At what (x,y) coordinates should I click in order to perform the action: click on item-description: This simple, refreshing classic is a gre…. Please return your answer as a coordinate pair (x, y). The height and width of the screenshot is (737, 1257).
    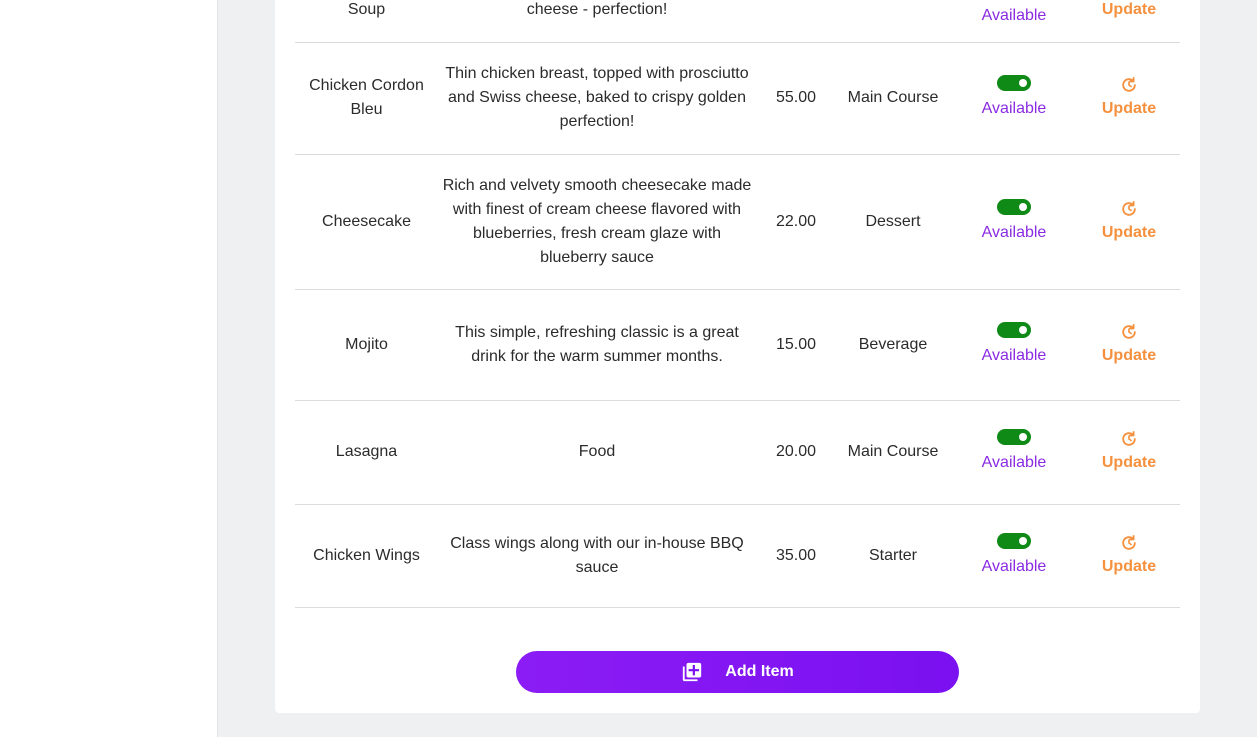
    Looking at the image, I should click on (597, 344).